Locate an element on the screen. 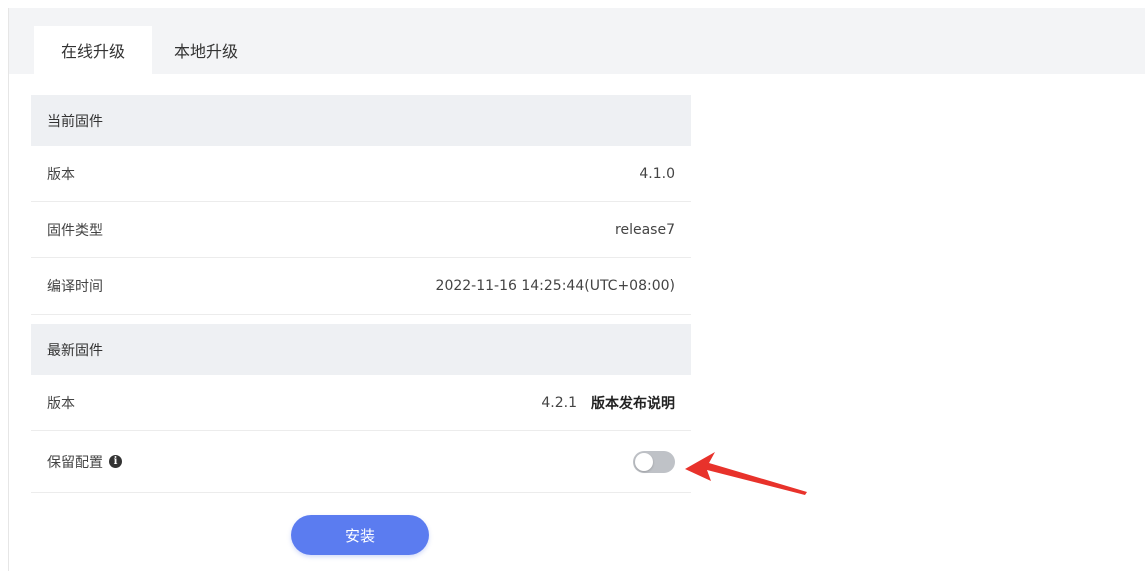  tab-bar: 在线升级 本地升级 is located at coordinates (577, 41).